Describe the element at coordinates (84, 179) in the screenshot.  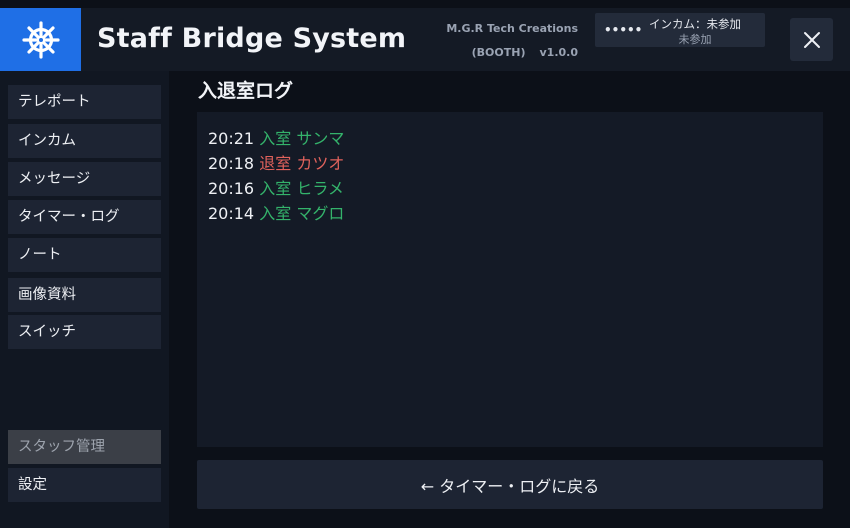
I see `sidebar-item-message: メッセージ` at that location.